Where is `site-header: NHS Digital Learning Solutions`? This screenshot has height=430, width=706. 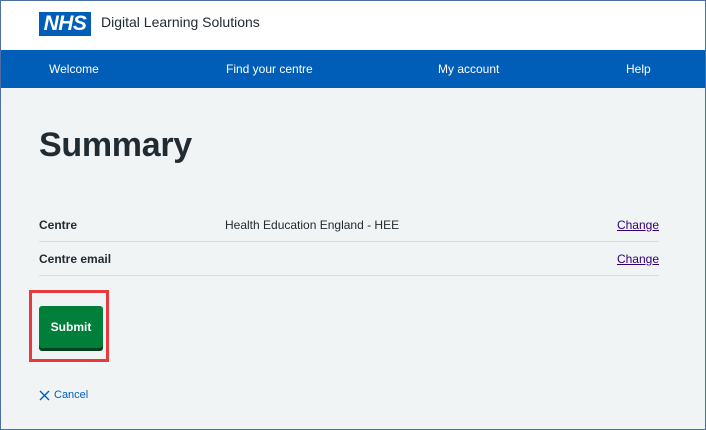
site-header: NHS Digital Learning Solutions is located at coordinates (353, 25).